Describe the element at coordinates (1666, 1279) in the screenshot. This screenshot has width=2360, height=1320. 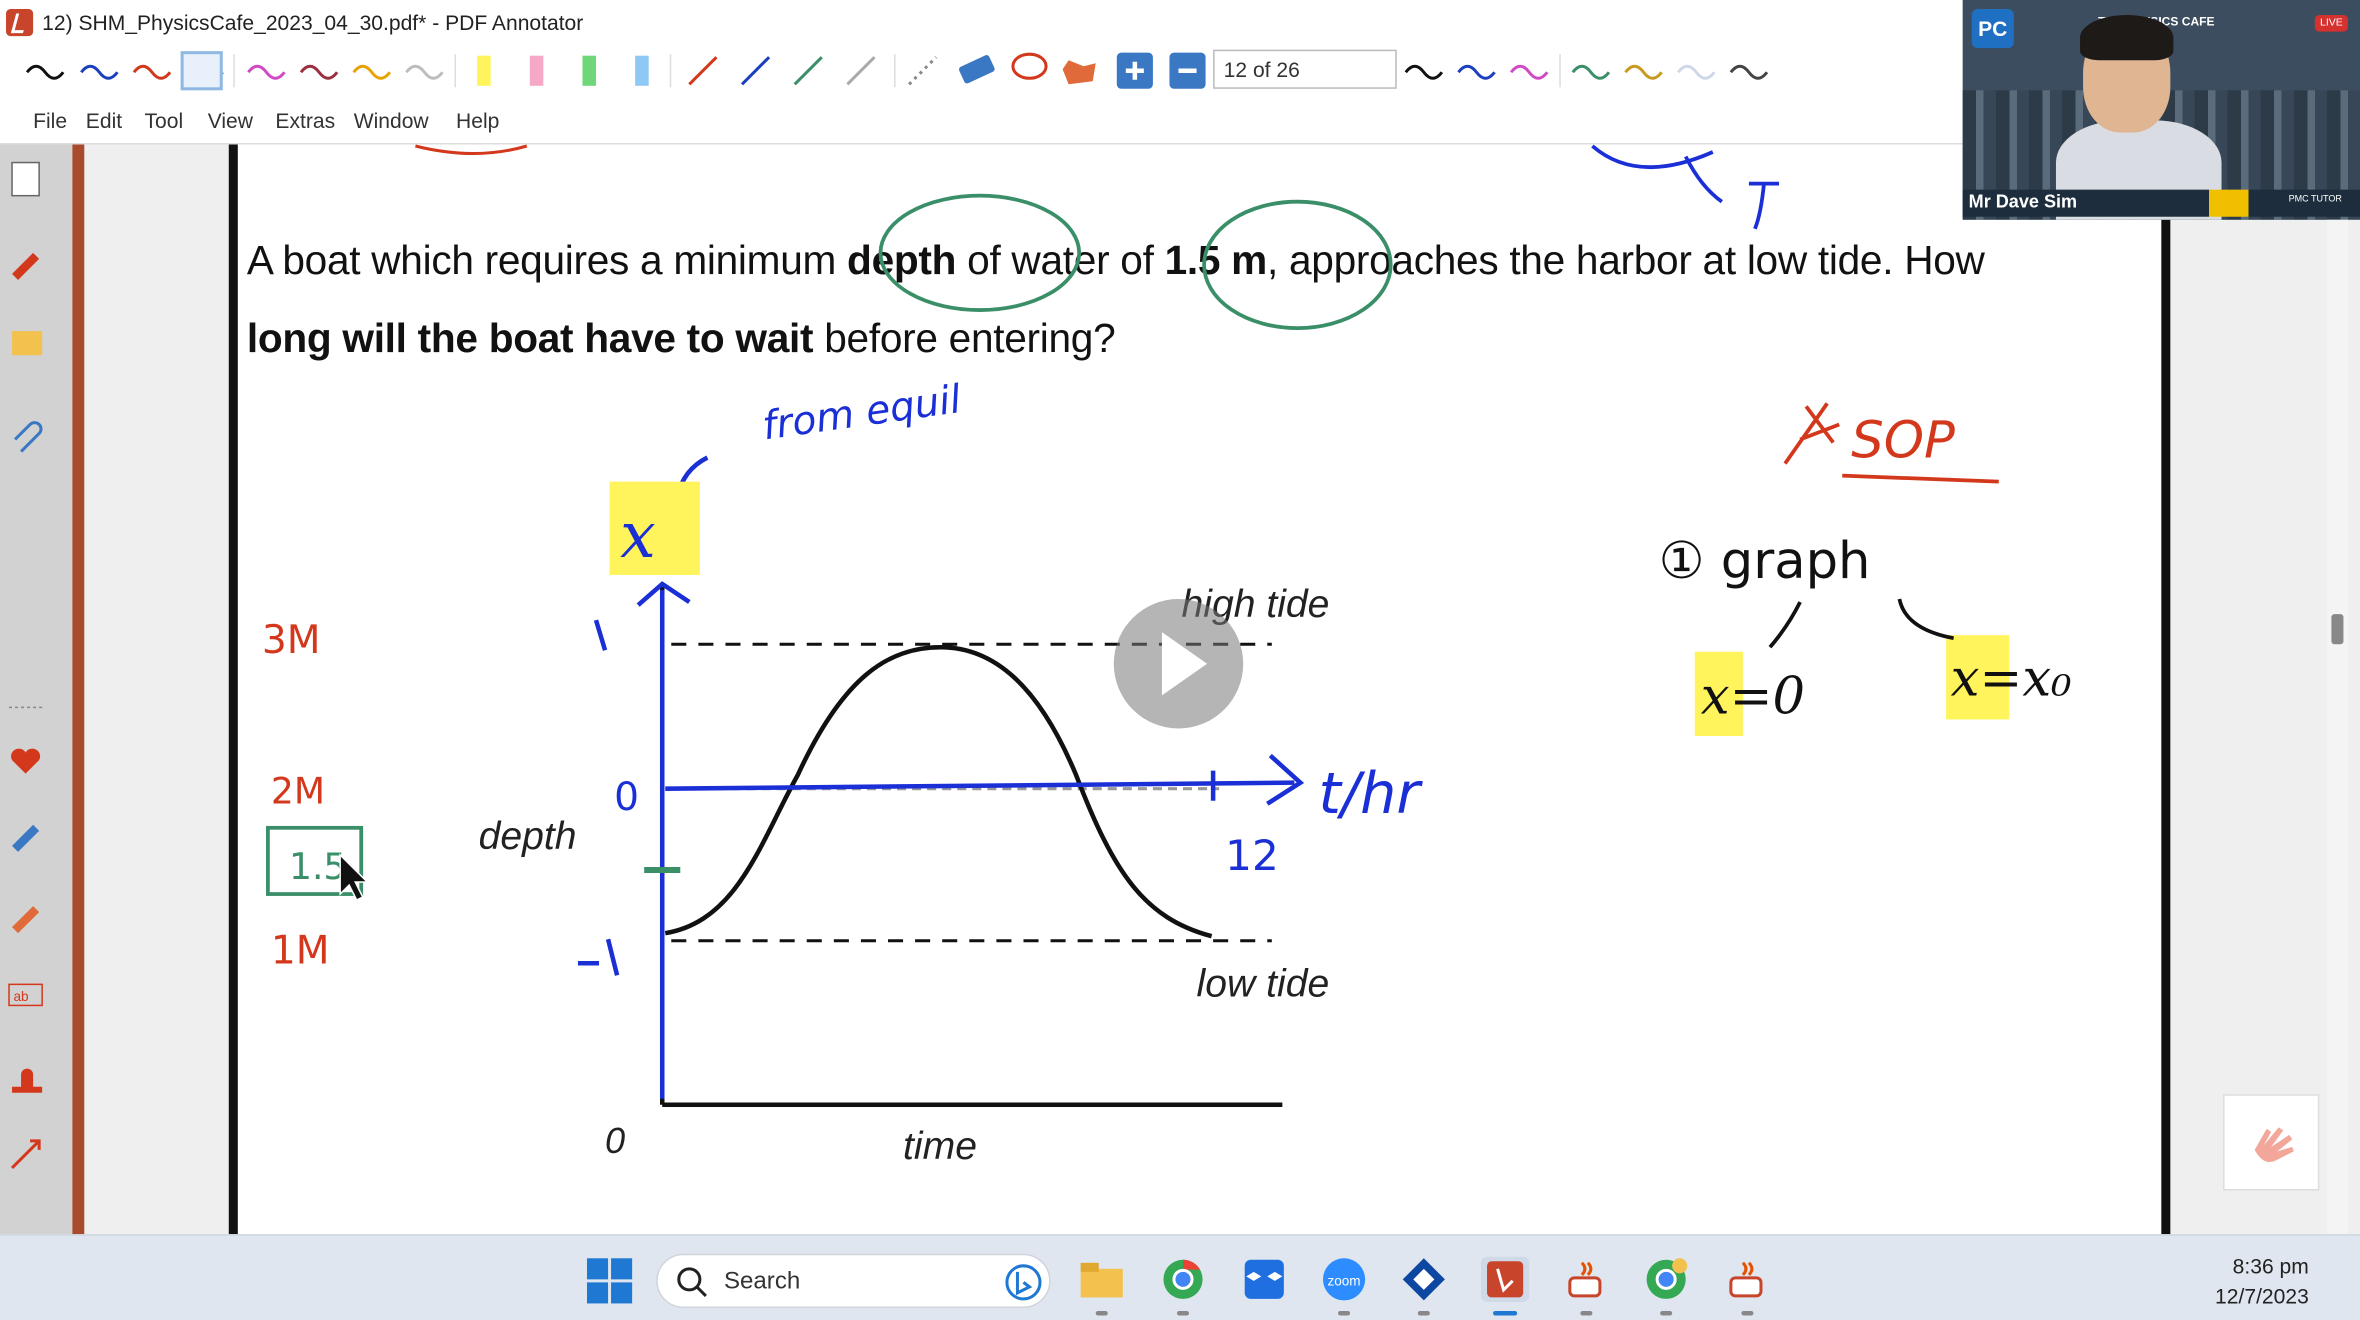
I see `chrome-profile-icon` at that location.